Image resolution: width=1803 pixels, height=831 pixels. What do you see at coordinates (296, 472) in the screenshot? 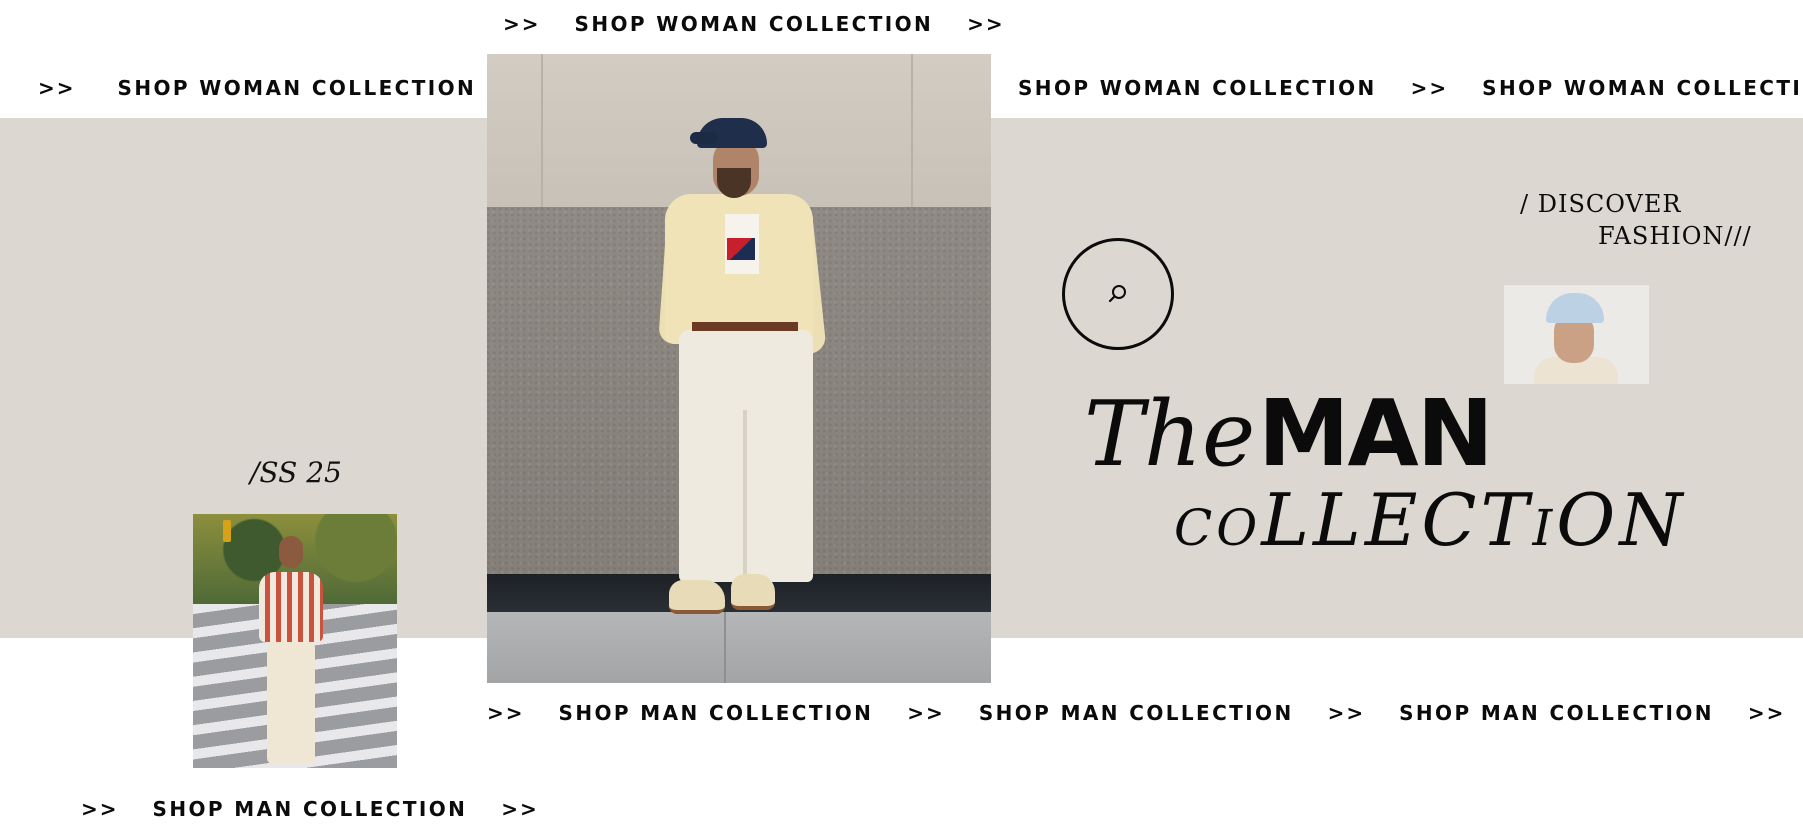
I see `season-label: /SS 25` at bounding box center [296, 472].